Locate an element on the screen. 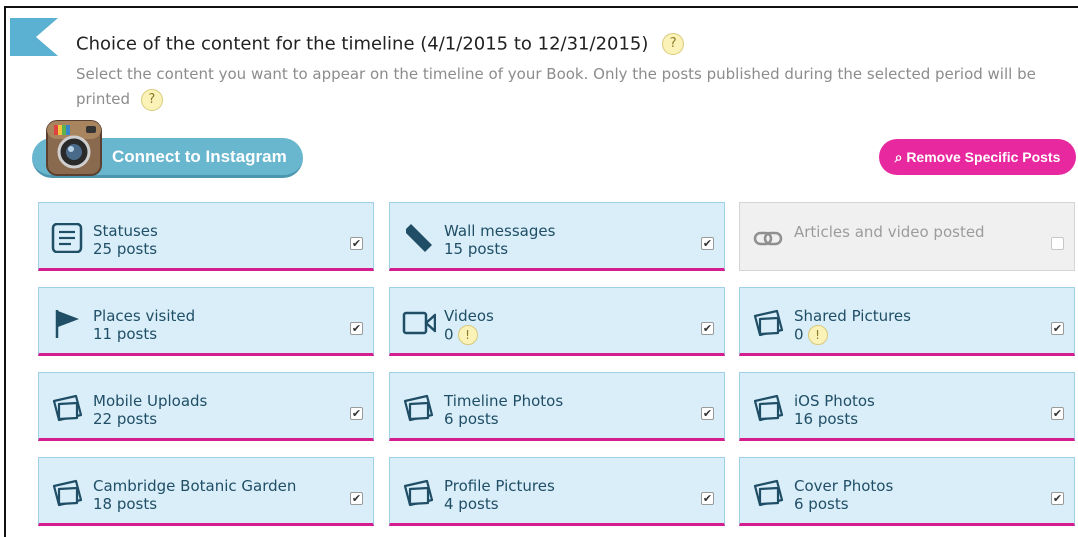 The width and height of the screenshot is (1078, 537). card-label: iOS Photos is located at coordinates (834, 401).